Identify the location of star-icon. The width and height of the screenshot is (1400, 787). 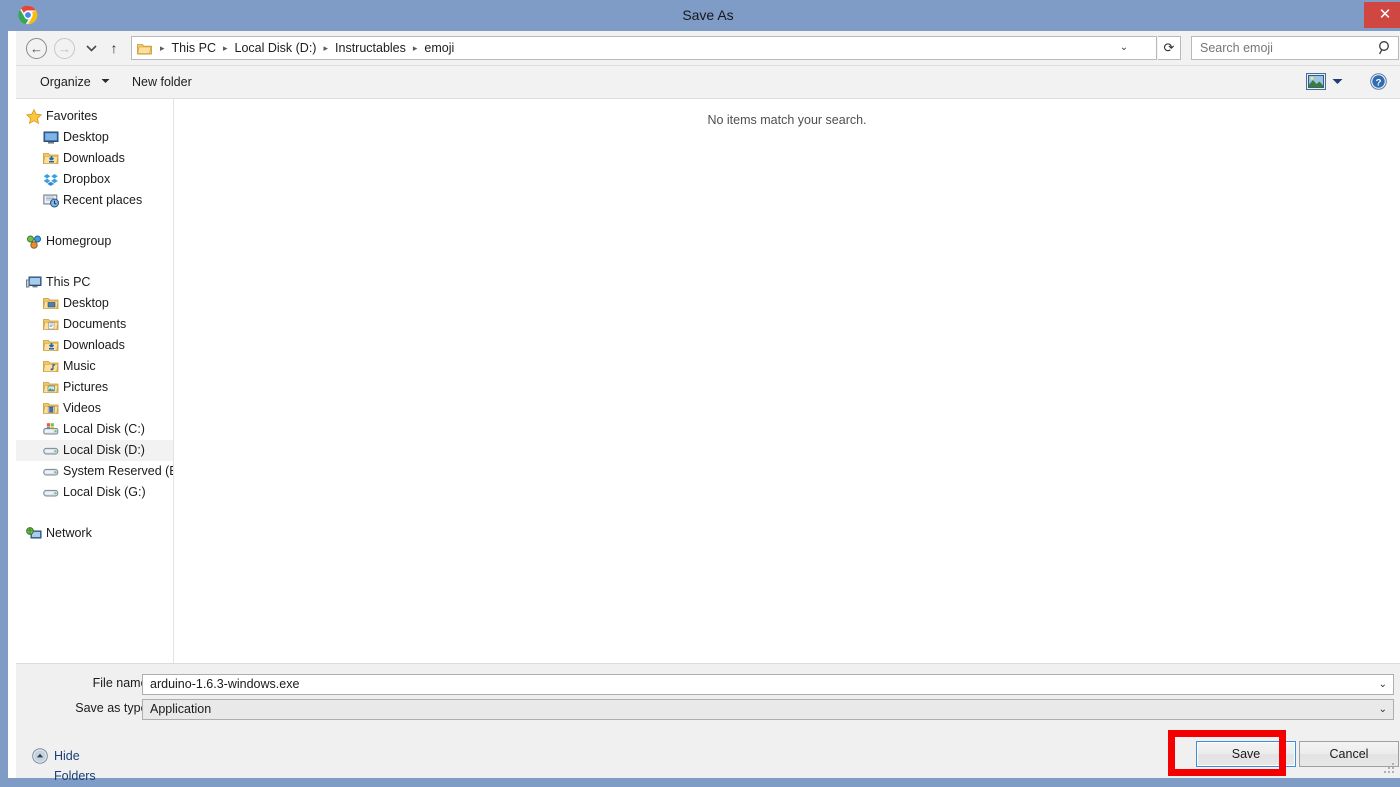
(34, 116).